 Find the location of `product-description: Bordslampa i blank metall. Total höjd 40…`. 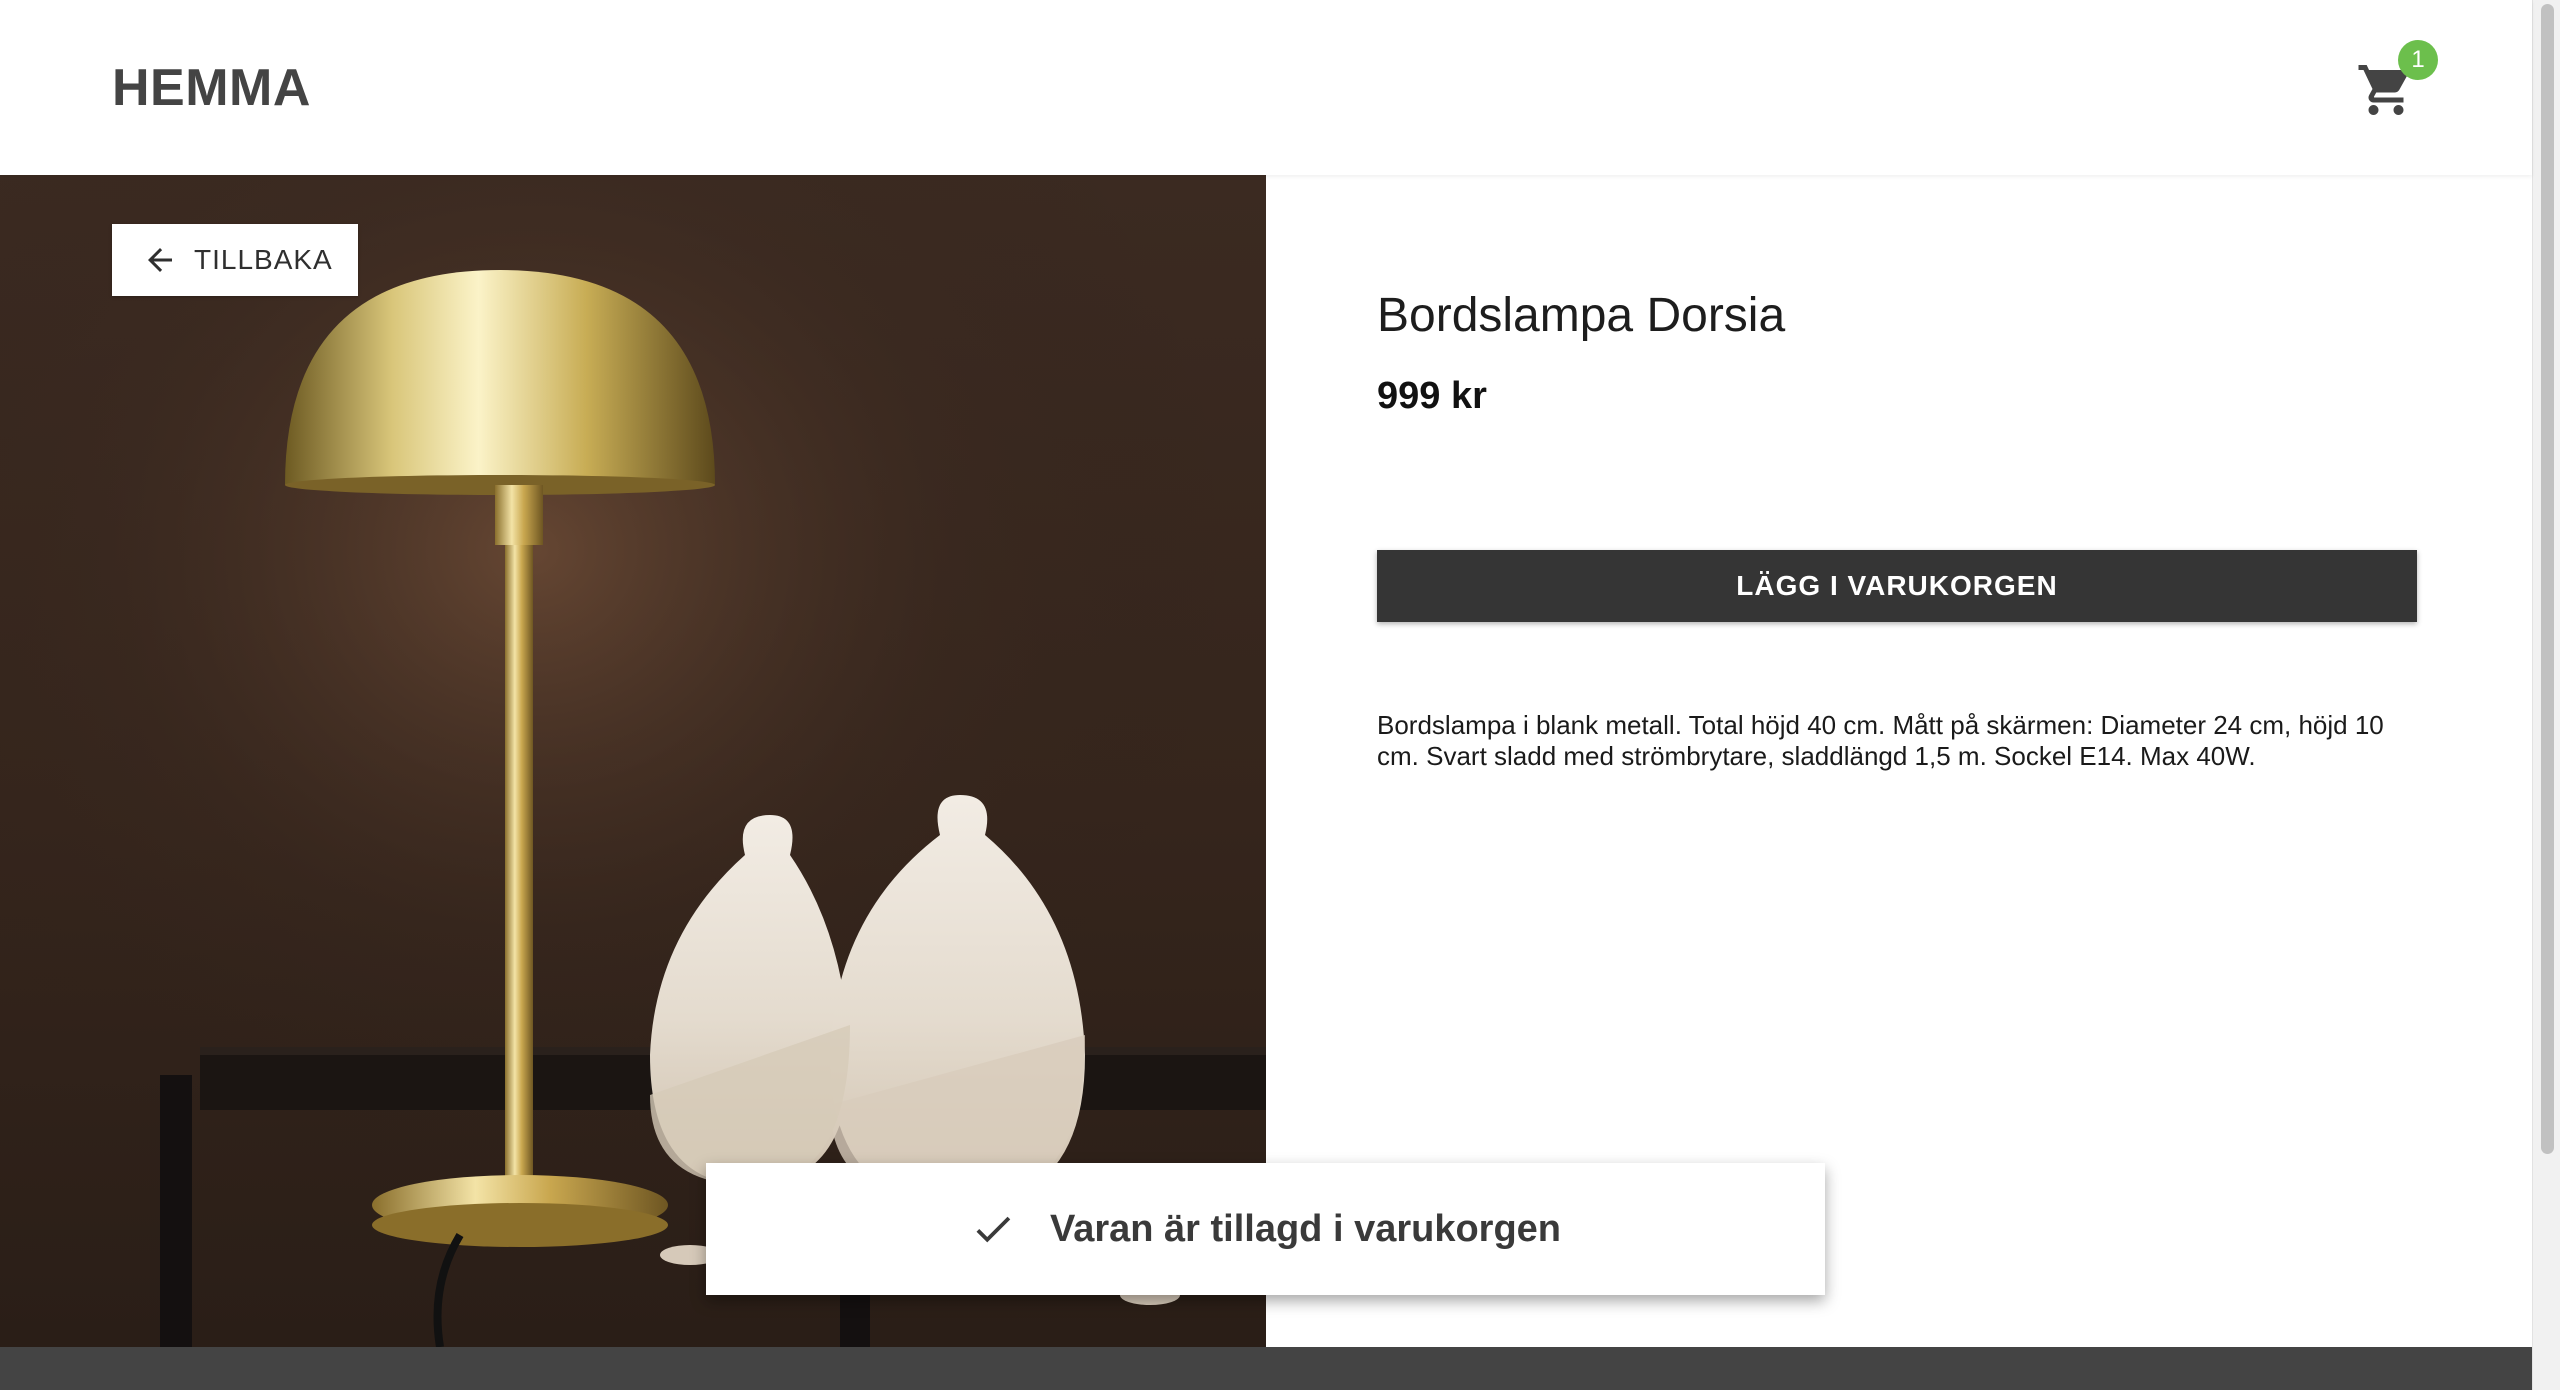

product-description: Bordslampa i blank metall. Total höjd 40… is located at coordinates (1880, 740).